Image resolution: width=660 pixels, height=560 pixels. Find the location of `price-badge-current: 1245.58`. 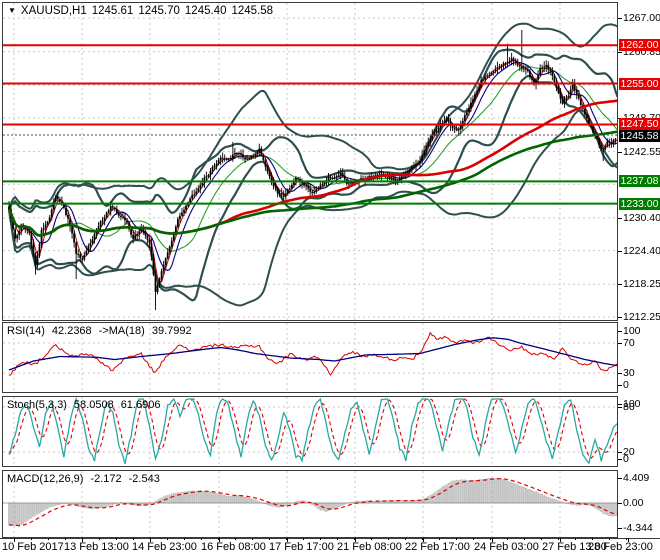

price-badge-current: 1245.58 is located at coordinates (639, 136).